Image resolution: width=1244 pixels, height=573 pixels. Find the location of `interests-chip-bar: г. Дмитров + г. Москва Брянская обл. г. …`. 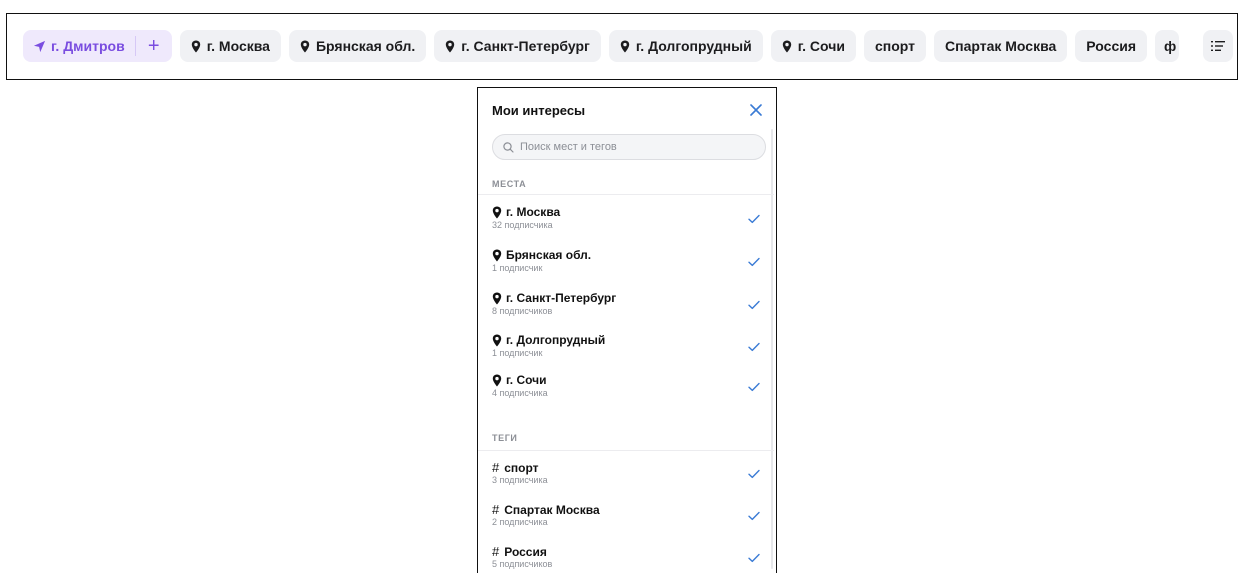

interests-chip-bar: г. Дмитров + г. Москва Брянская обл. г. … is located at coordinates (622, 46).